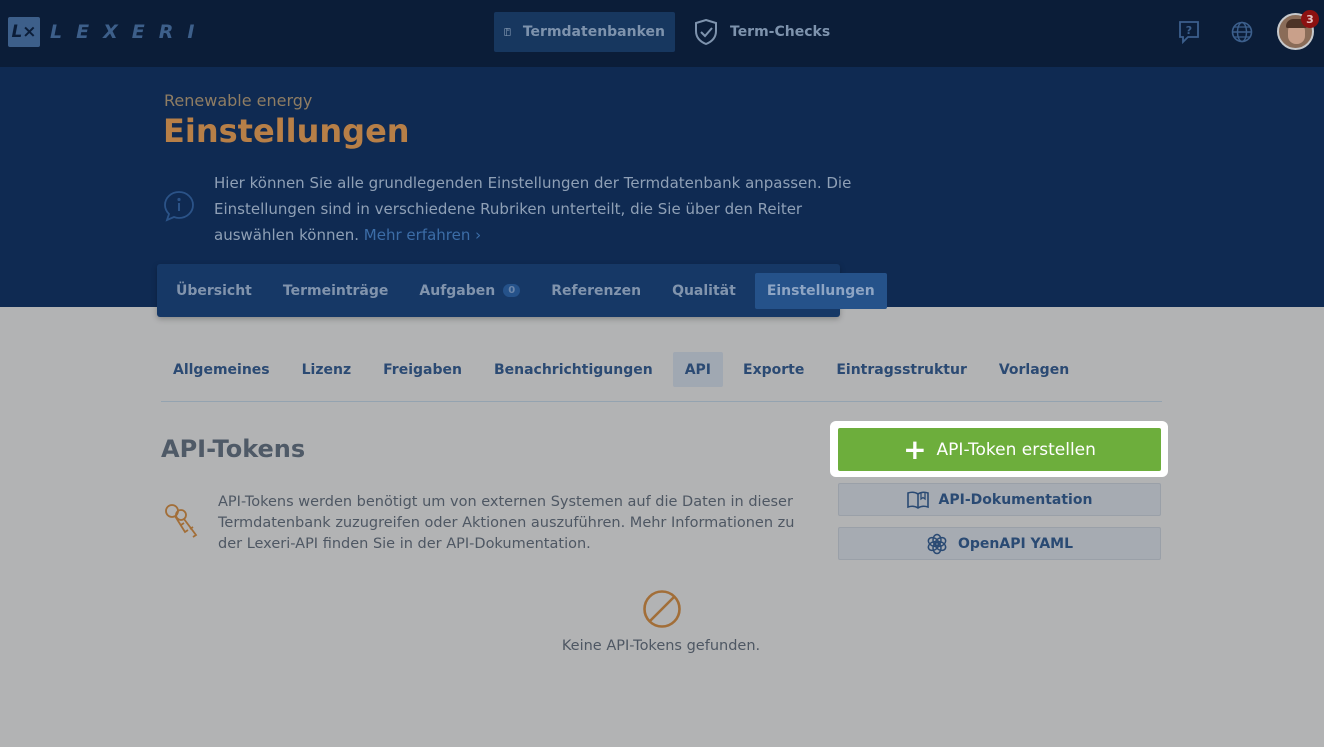 The width and height of the screenshot is (1324, 747). Describe the element at coordinates (512, 290) in the screenshot. I see `tasks-count-badge: 0` at that location.